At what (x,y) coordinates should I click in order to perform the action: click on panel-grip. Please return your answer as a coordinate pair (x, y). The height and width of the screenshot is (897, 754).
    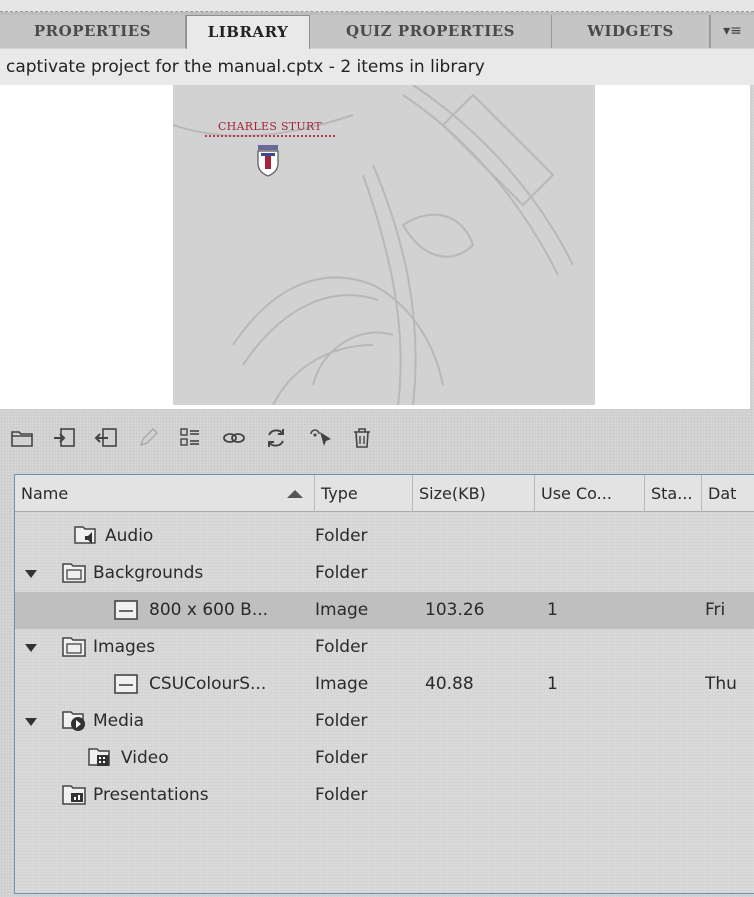
    Looking at the image, I should click on (377, 6).